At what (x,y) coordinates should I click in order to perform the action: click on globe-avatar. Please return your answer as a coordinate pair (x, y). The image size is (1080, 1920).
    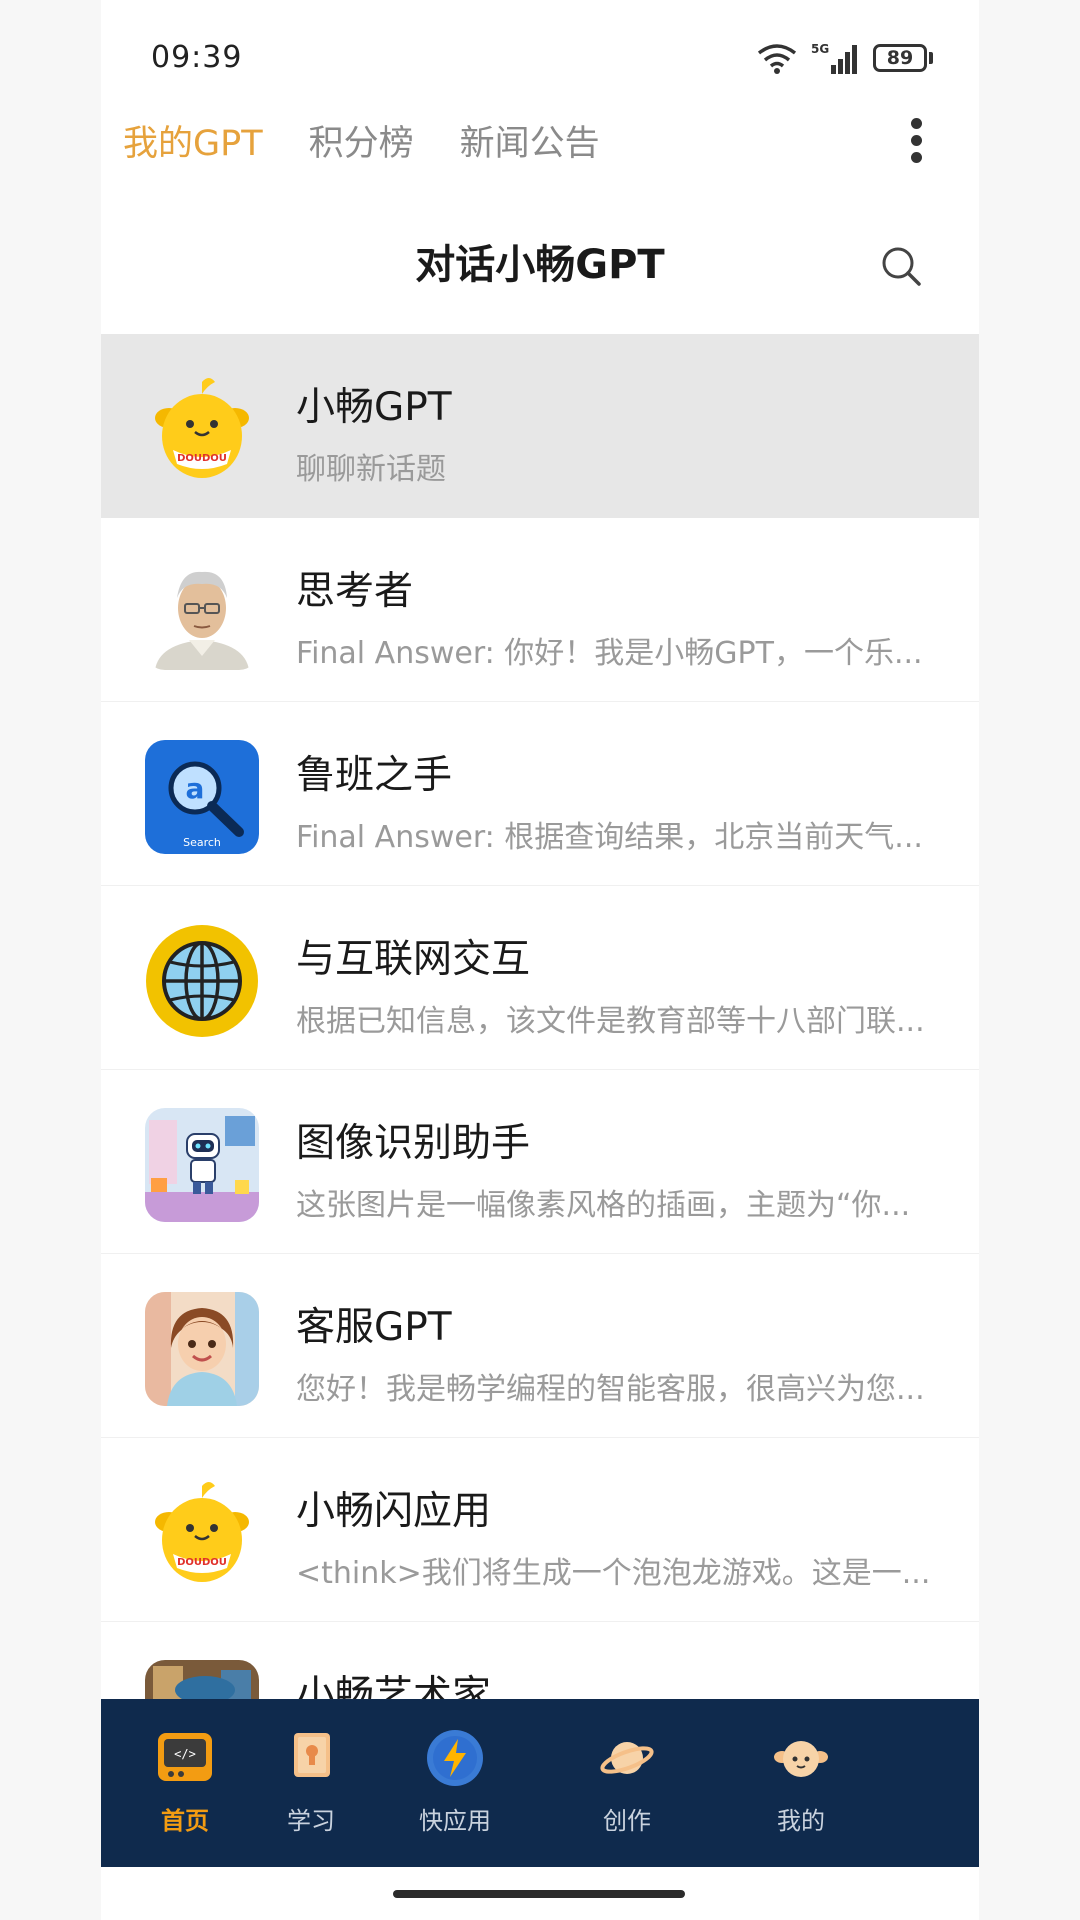
    Looking at the image, I should click on (202, 981).